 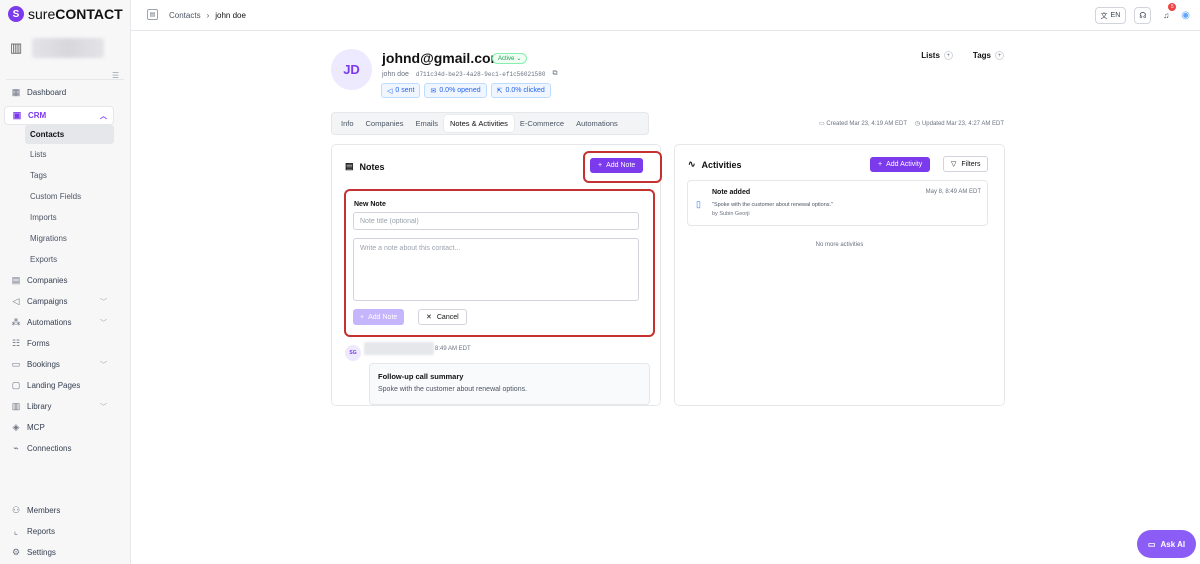 What do you see at coordinates (519, 59) in the screenshot?
I see `chevron-down-icon: ⌄` at bounding box center [519, 59].